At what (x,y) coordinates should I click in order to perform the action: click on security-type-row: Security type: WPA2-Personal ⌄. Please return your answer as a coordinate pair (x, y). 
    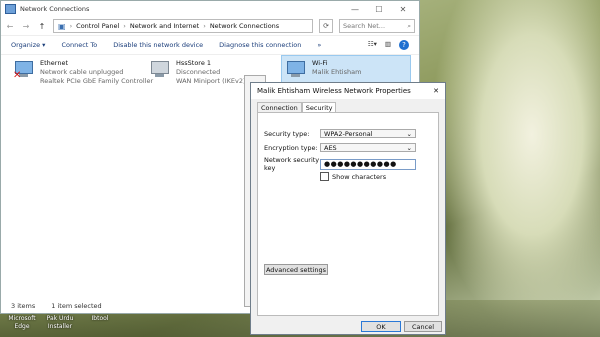
    Looking at the image, I should click on (340, 133).